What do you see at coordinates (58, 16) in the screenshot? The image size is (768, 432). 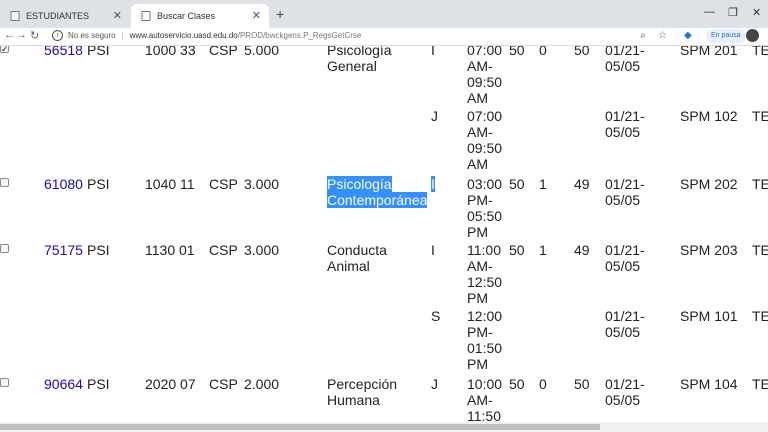 I see `tab-title: ESTUDIANTES` at bounding box center [58, 16].